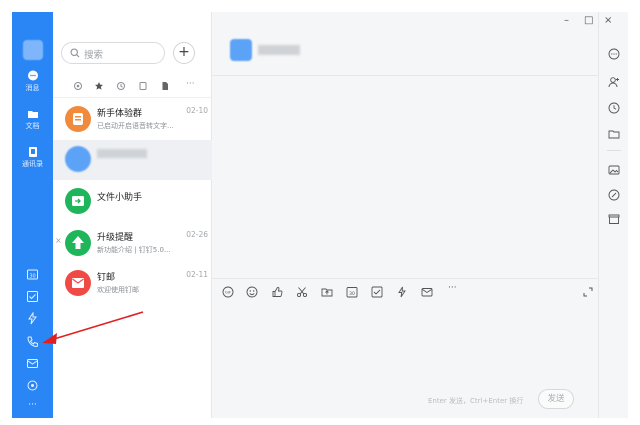  Describe the element at coordinates (588, 20) in the screenshot. I see `maximize-button: □` at that location.